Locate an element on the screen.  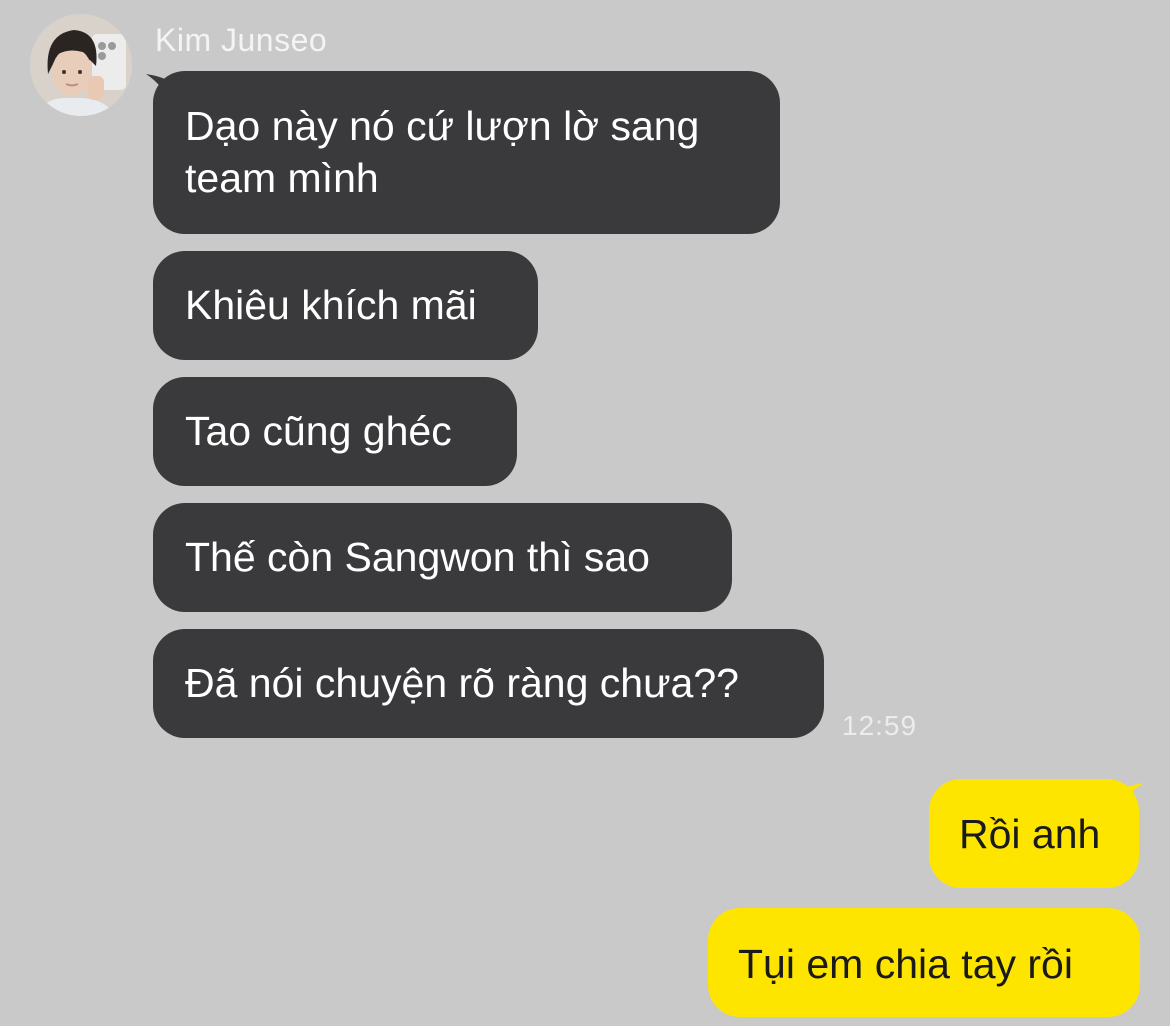
outgoing-message: Tụi em chia tay rồi is located at coordinates (924, 962).